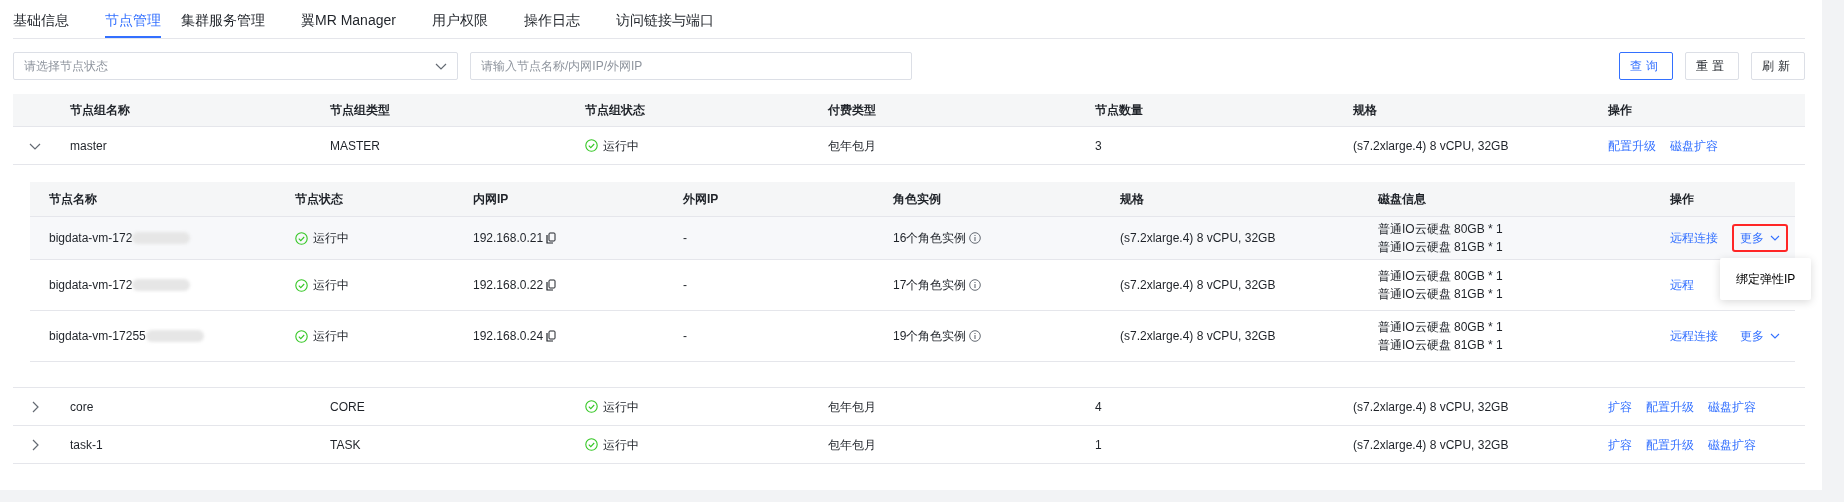 Image resolution: width=1844 pixels, height=502 pixels. Describe the element at coordinates (360, 110) in the screenshot. I see `column-header: 节点组类型` at that location.